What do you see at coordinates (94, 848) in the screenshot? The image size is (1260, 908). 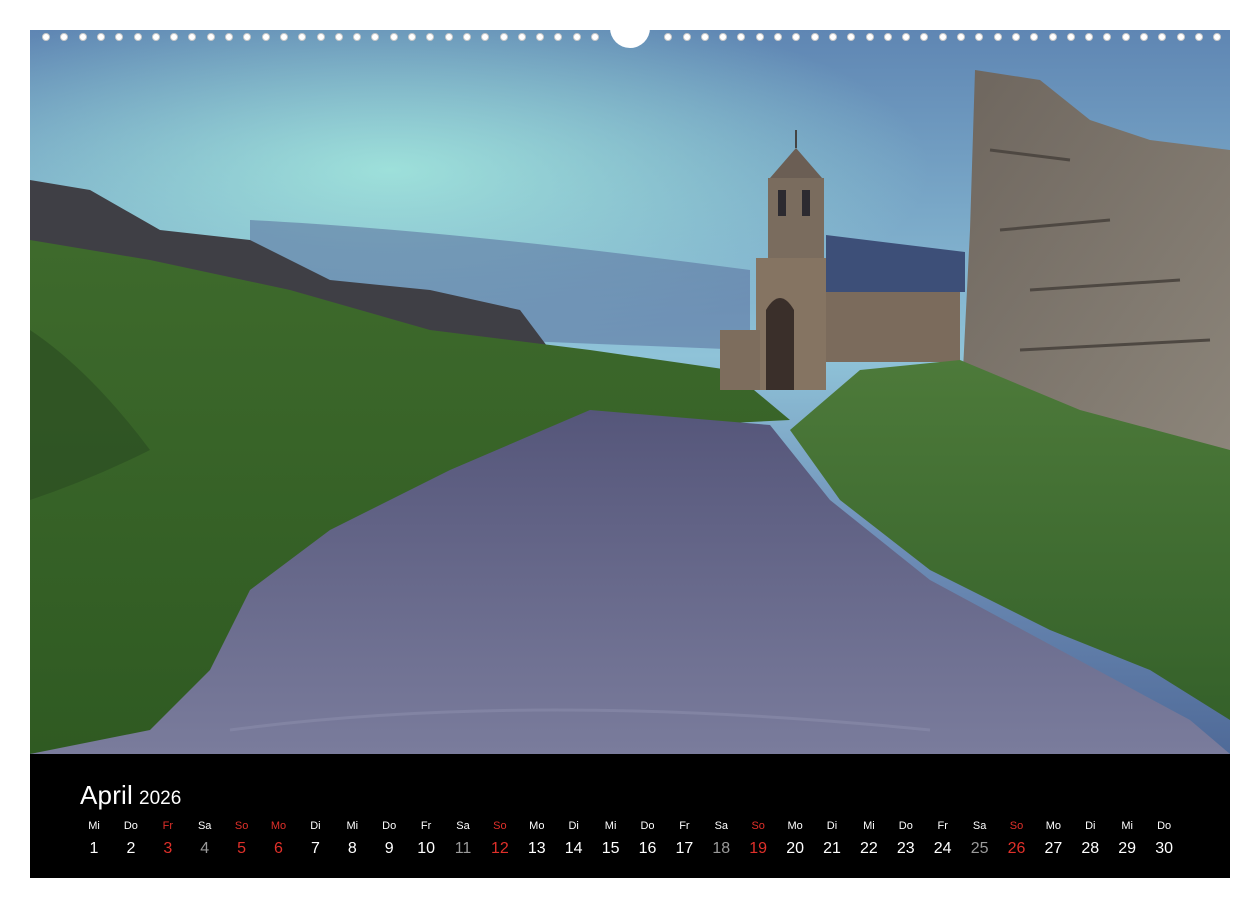 I see `day-number: 1` at bounding box center [94, 848].